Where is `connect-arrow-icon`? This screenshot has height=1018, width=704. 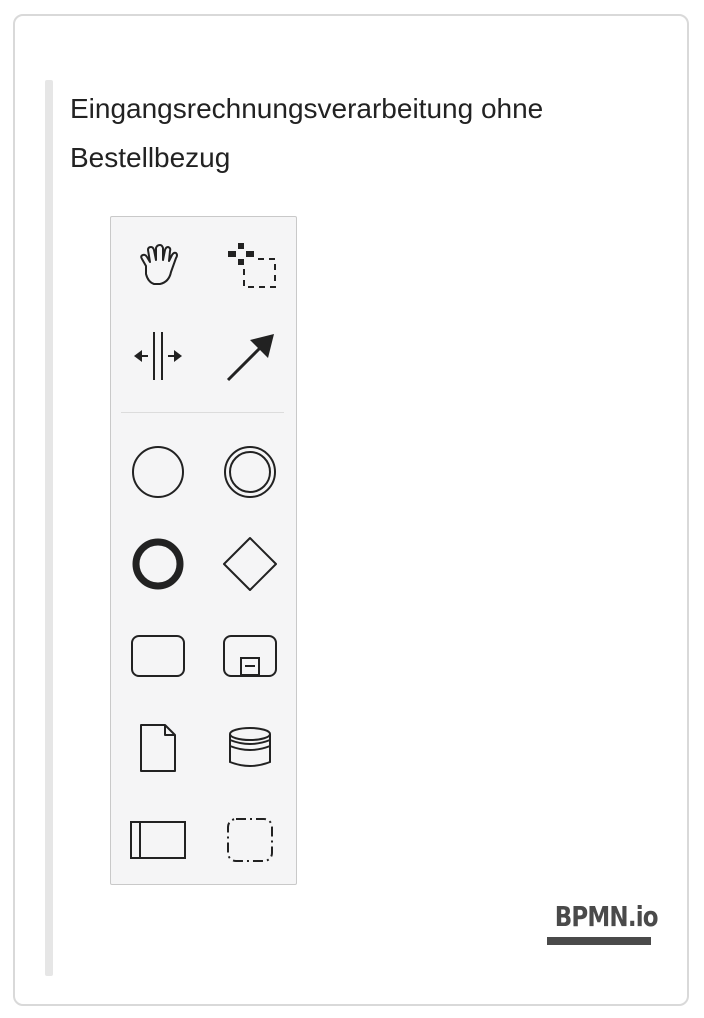 connect-arrow-icon is located at coordinates (250, 358).